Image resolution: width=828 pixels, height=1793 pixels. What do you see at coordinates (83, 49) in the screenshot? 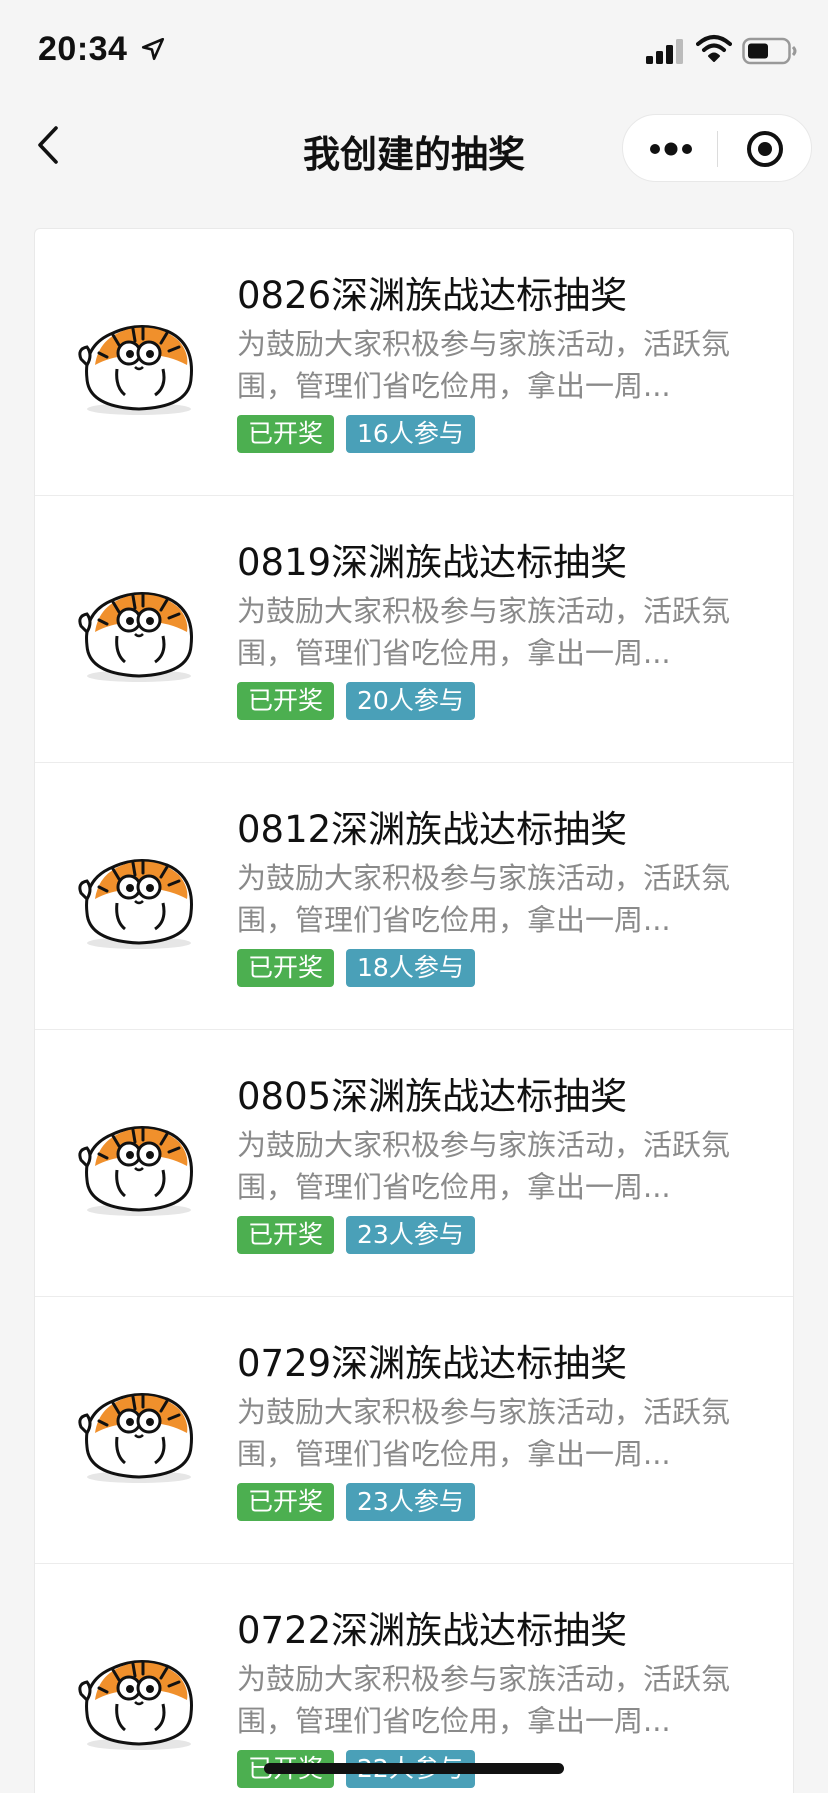
I see `status-time: 20:34` at bounding box center [83, 49].